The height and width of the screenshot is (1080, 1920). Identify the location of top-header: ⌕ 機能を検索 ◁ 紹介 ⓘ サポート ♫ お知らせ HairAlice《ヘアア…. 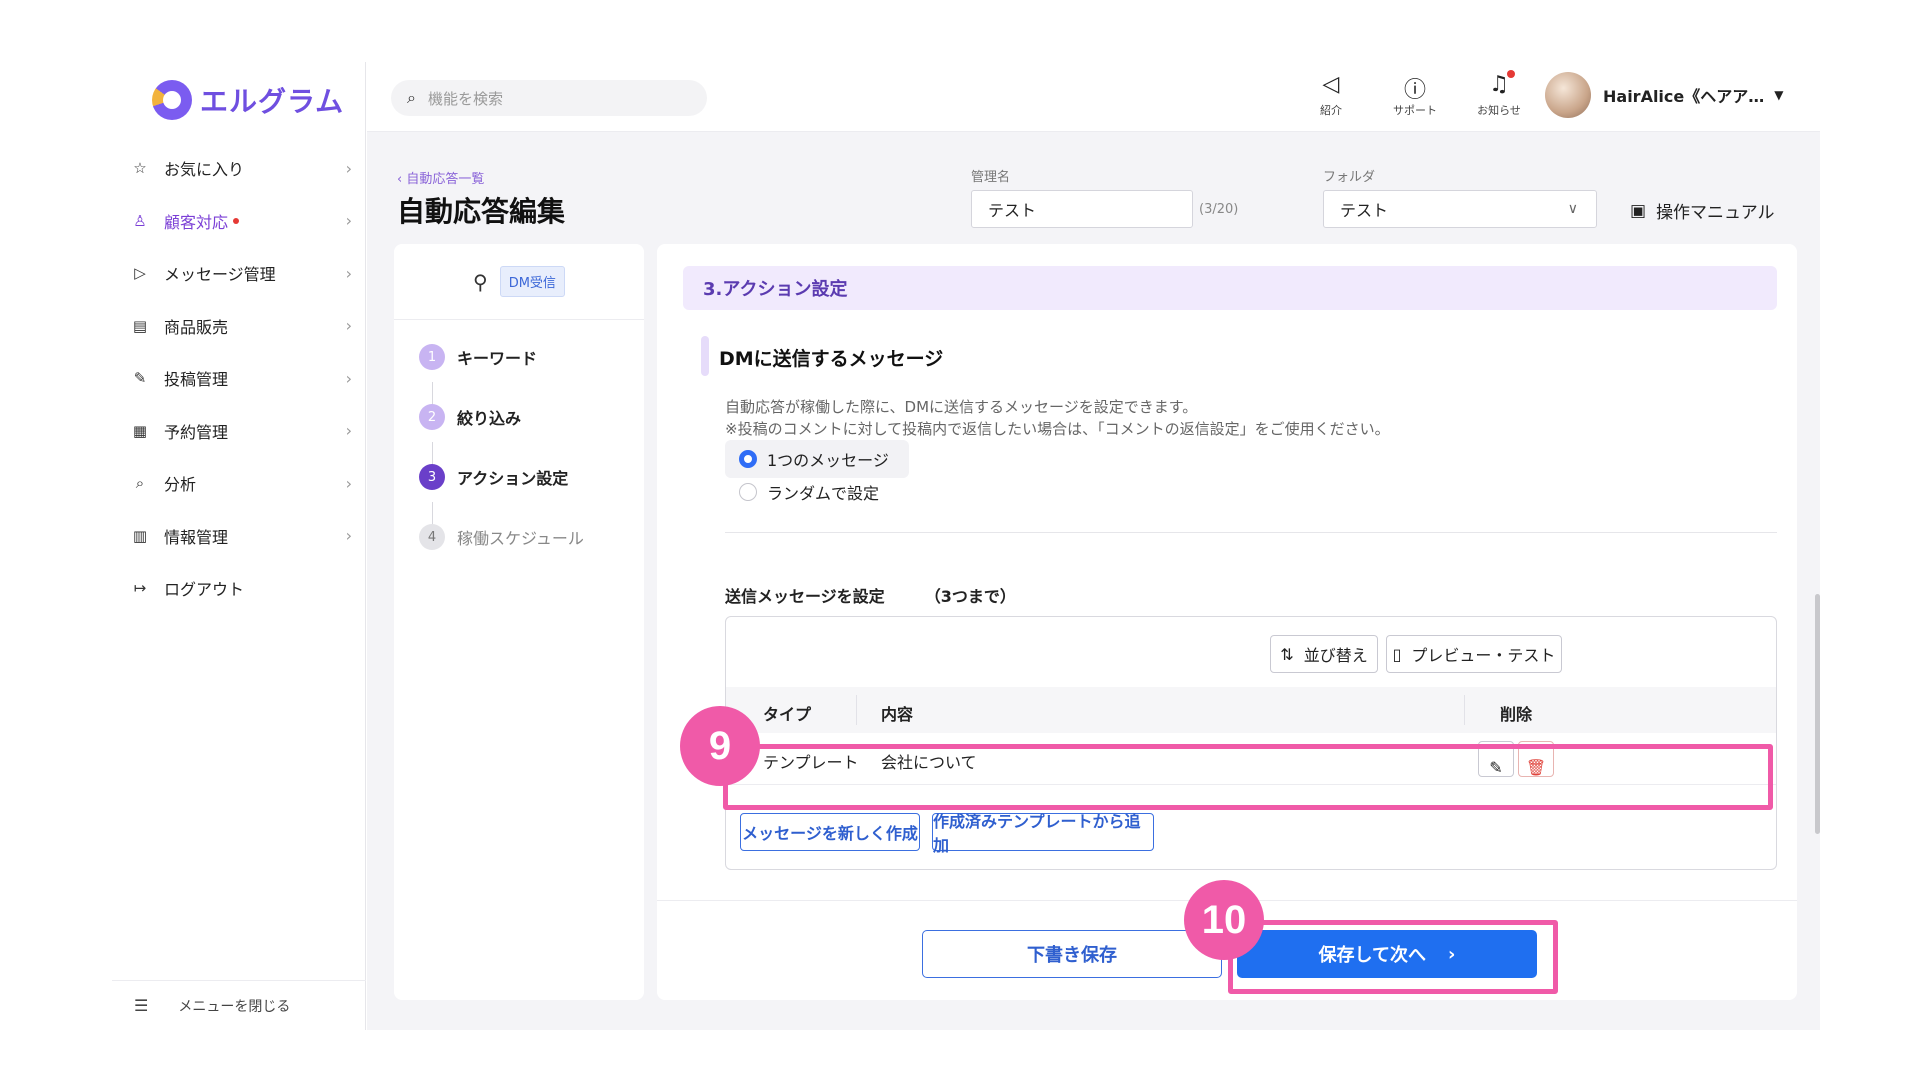
(1093, 97).